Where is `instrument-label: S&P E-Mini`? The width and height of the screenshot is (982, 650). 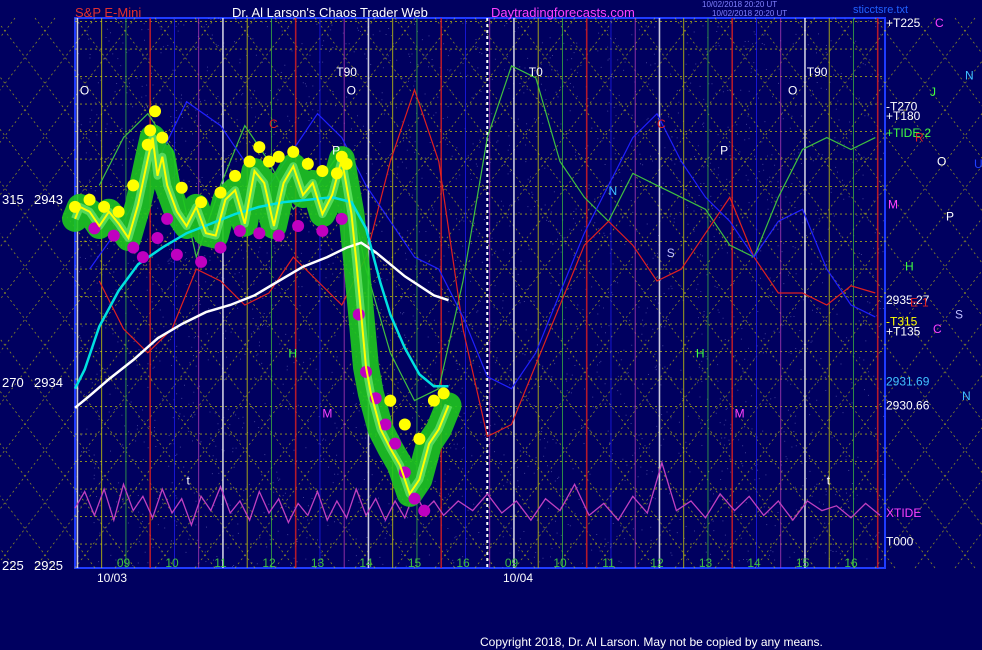 instrument-label: S&P E-Mini is located at coordinates (108, 12).